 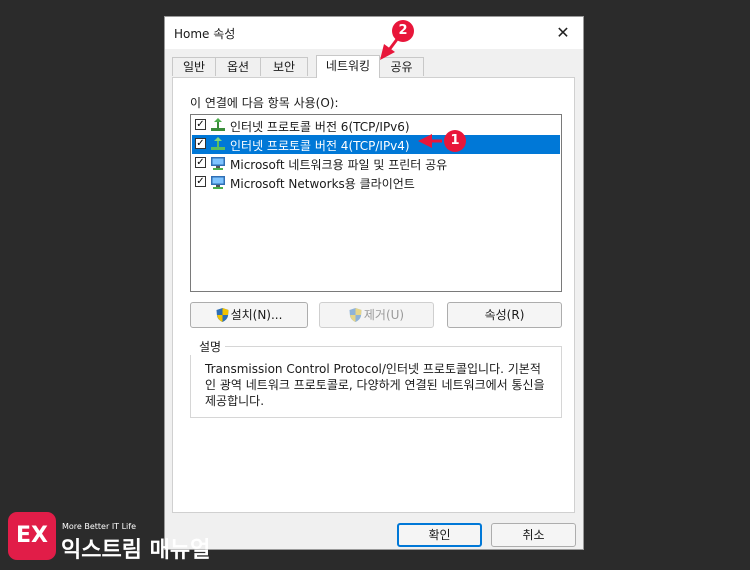 What do you see at coordinates (99, 526) in the screenshot?
I see `logo-tagline: More Better IT Life` at bounding box center [99, 526].